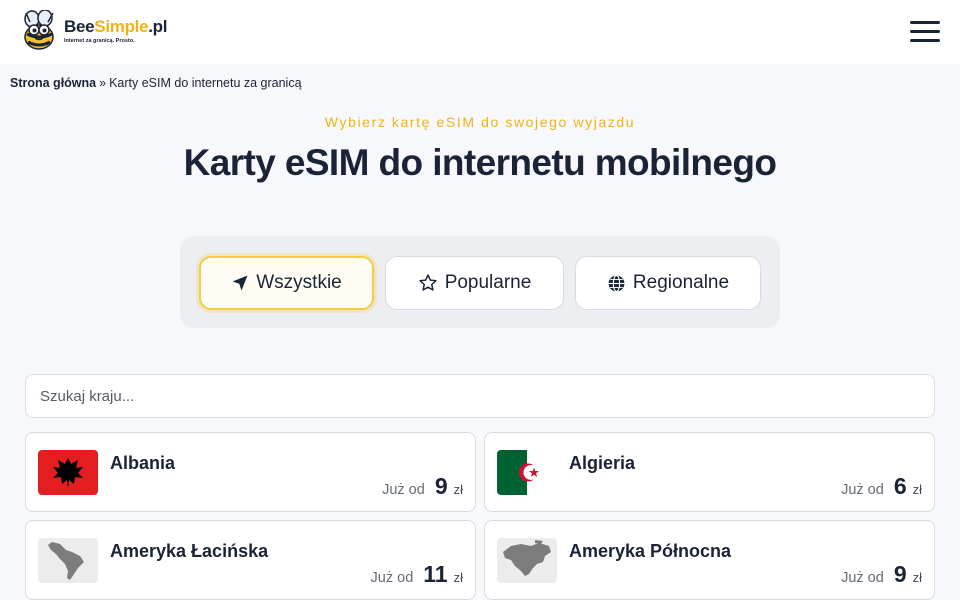 This screenshot has height=600, width=960. Describe the element at coordinates (925, 31) in the screenshot. I see `hamburger-icon` at that location.